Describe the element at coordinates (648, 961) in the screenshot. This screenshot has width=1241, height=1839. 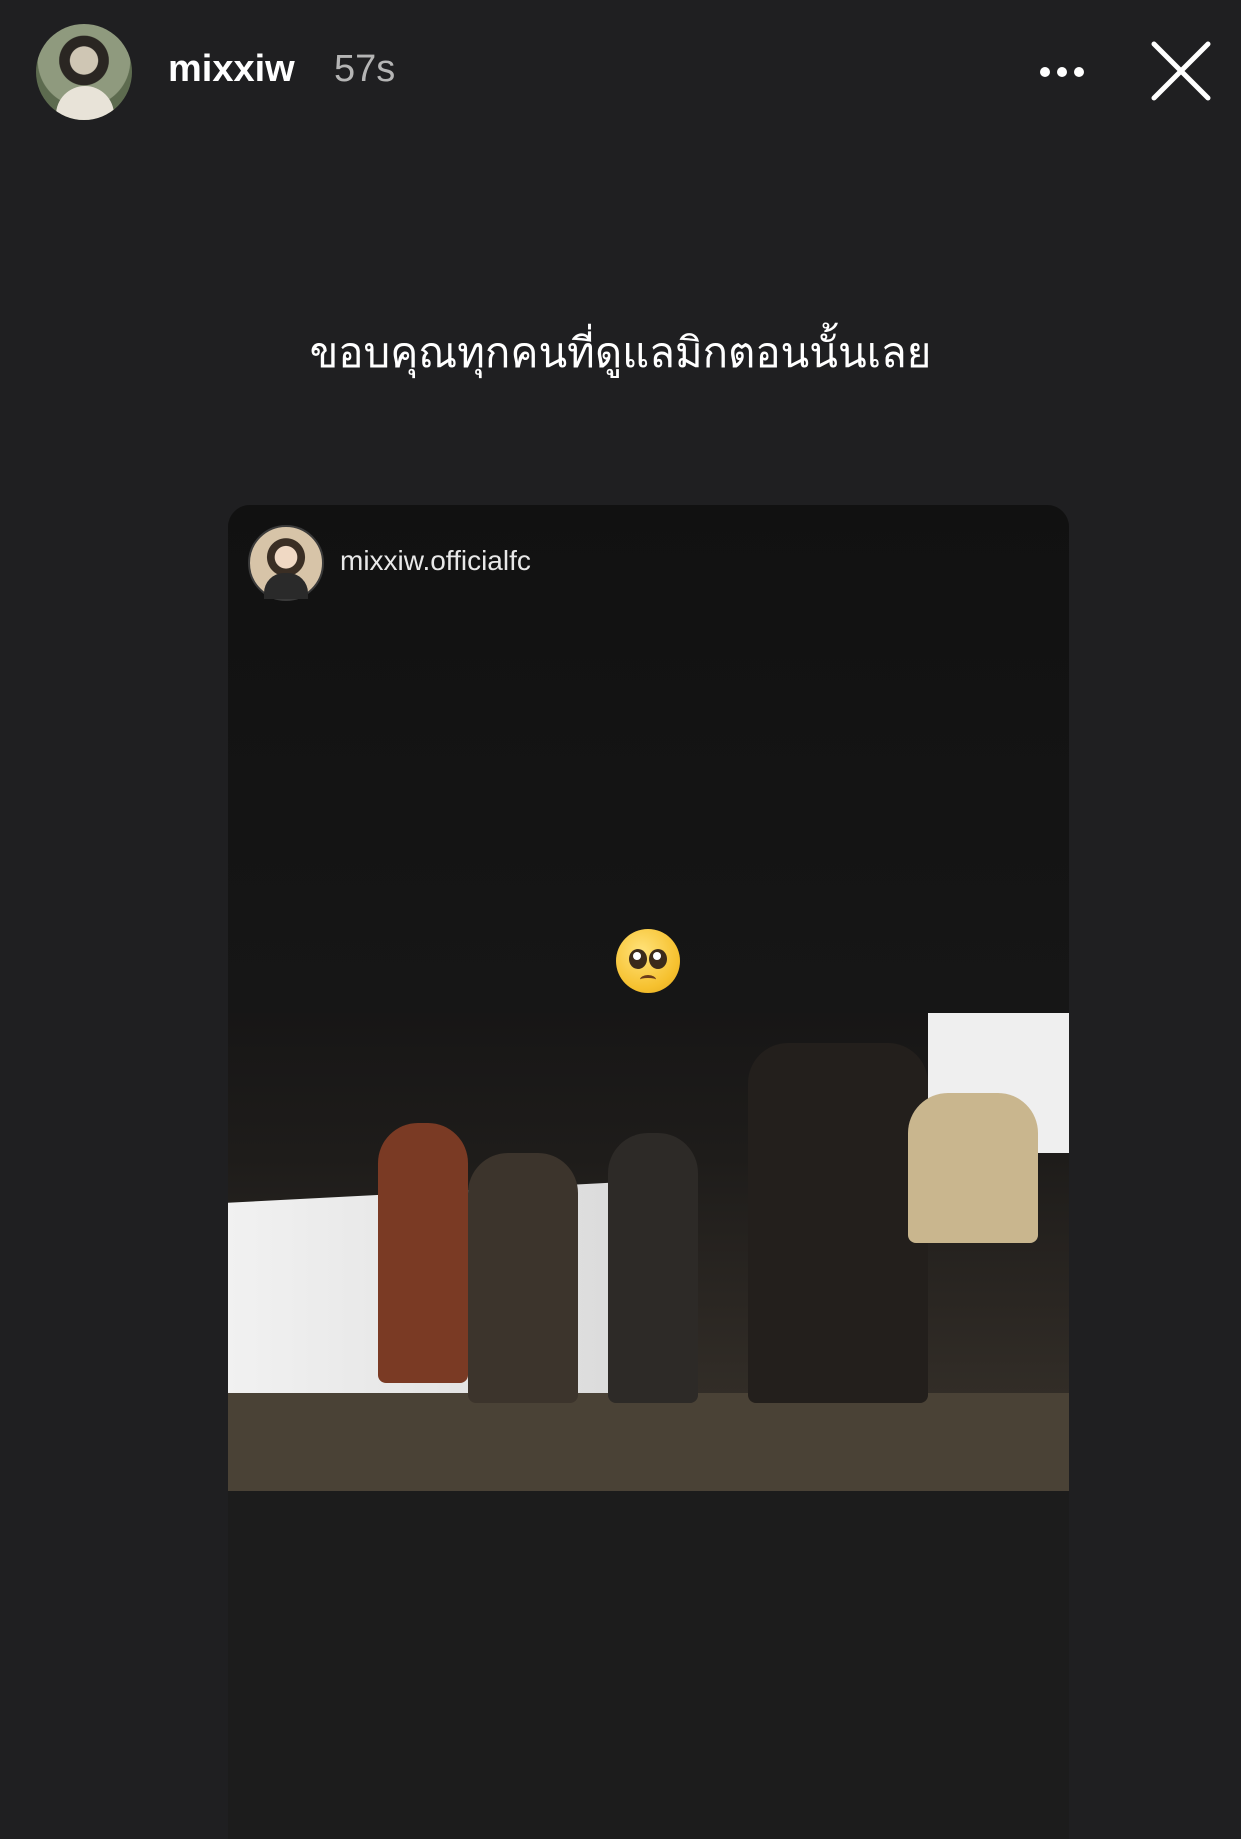
I see `pleading-face-icon` at that location.